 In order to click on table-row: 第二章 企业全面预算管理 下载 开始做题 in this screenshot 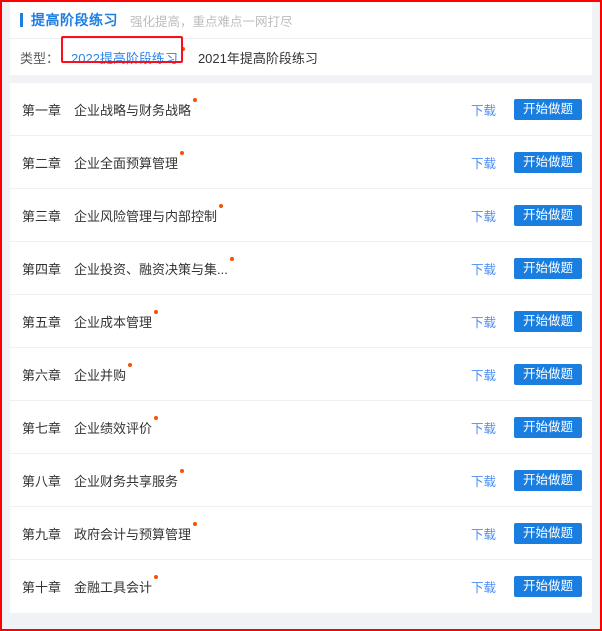, I will do `click(301, 162)`.